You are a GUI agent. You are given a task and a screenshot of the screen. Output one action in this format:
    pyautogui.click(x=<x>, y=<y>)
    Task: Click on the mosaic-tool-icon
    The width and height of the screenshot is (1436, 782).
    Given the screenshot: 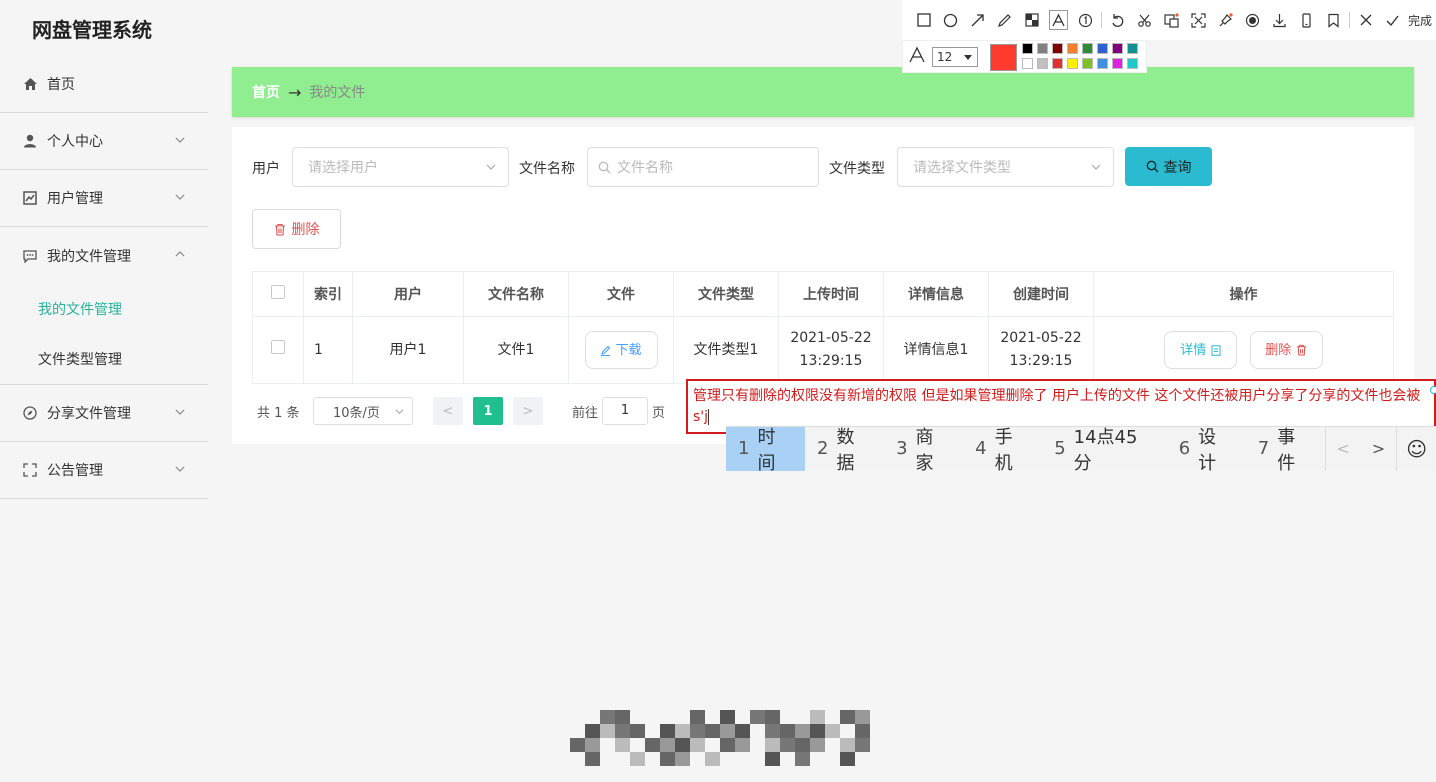 What is the action you would take?
    pyautogui.click(x=1031, y=20)
    